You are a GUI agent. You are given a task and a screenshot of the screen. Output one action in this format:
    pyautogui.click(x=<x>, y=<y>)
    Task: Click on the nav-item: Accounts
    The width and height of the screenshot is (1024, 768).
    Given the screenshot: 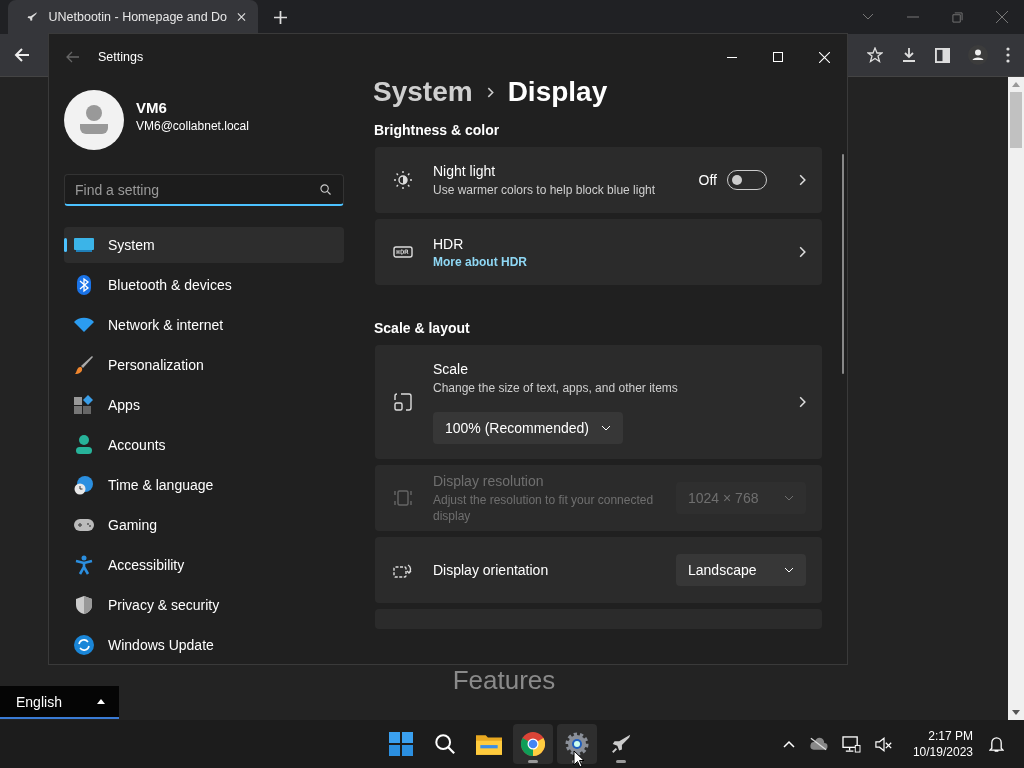 What is the action you would take?
    pyautogui.click(x=204, y=445)
    